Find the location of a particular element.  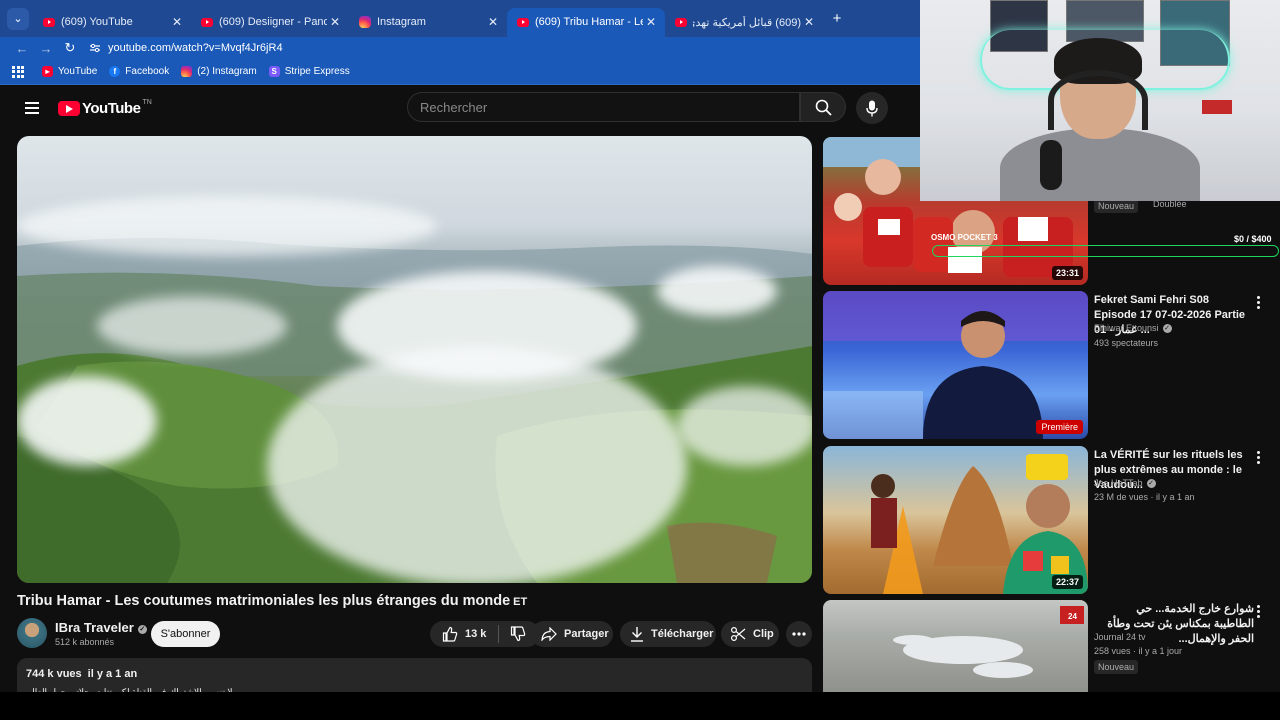

svg-text: 24 is located at coordinates (1072, 616).